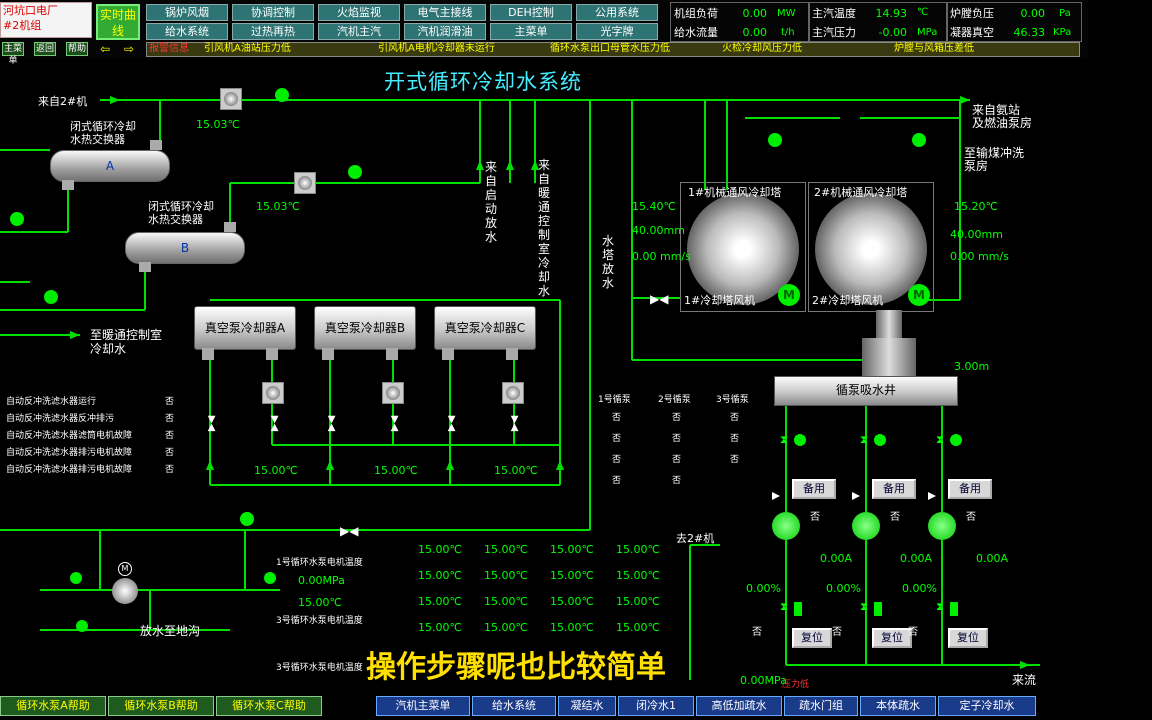 This screenshot has width=1152, height=720. What do you see at coordinates (187, 12) in the screenshot?
I see `nav-button: 锅炉风烟` at bounding box center [187, 12].